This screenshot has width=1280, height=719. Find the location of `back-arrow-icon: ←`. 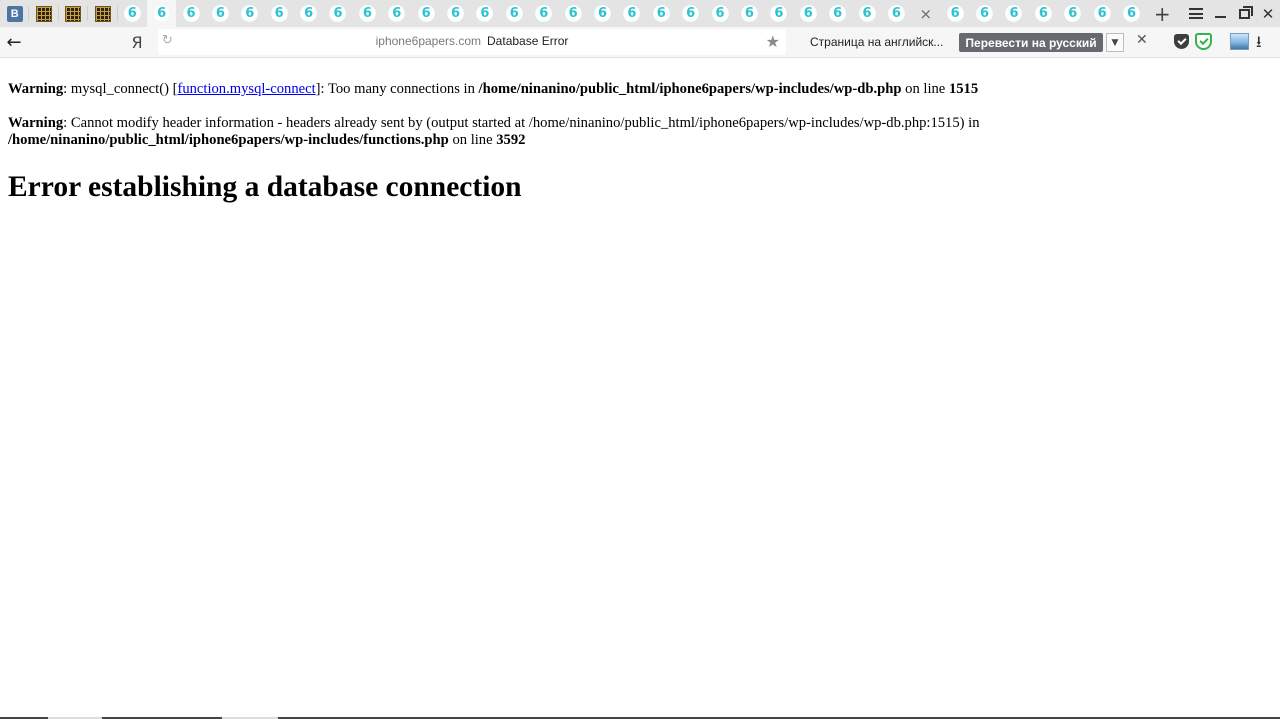

back-arrow-icon: ← is located at coordinates (14, 42).